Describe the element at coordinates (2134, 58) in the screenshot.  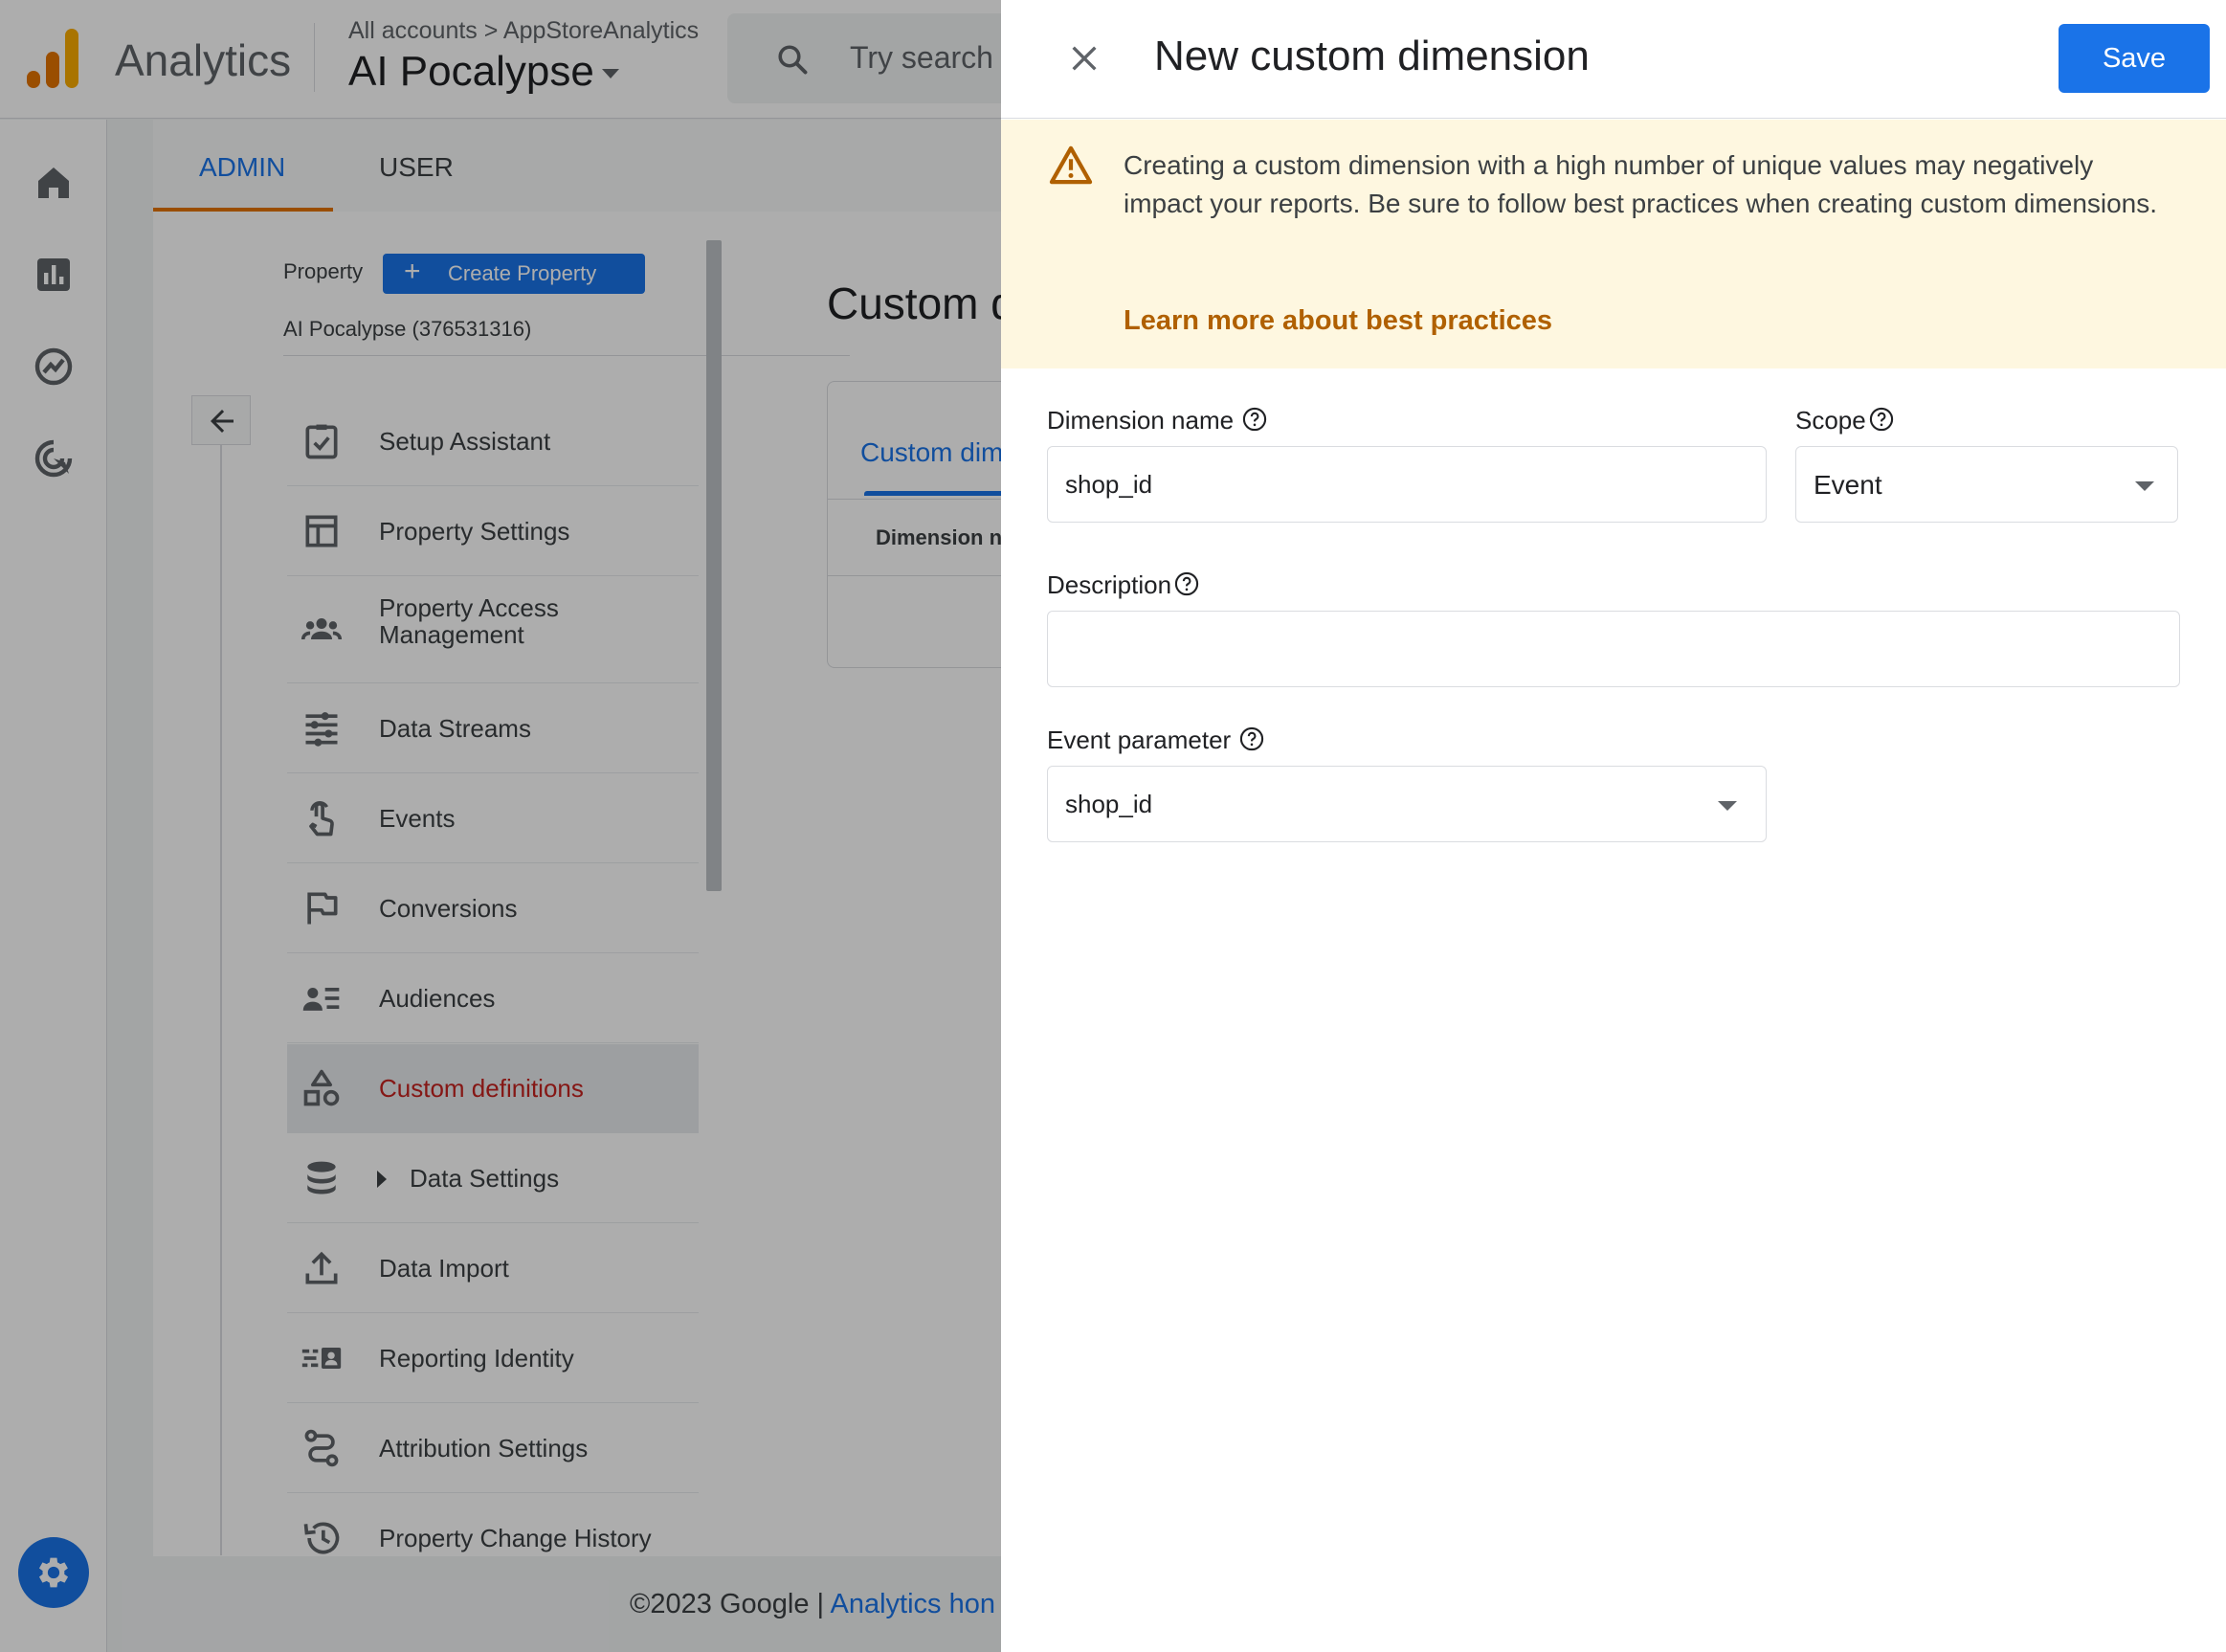
I see `save-button: Save` at that location.